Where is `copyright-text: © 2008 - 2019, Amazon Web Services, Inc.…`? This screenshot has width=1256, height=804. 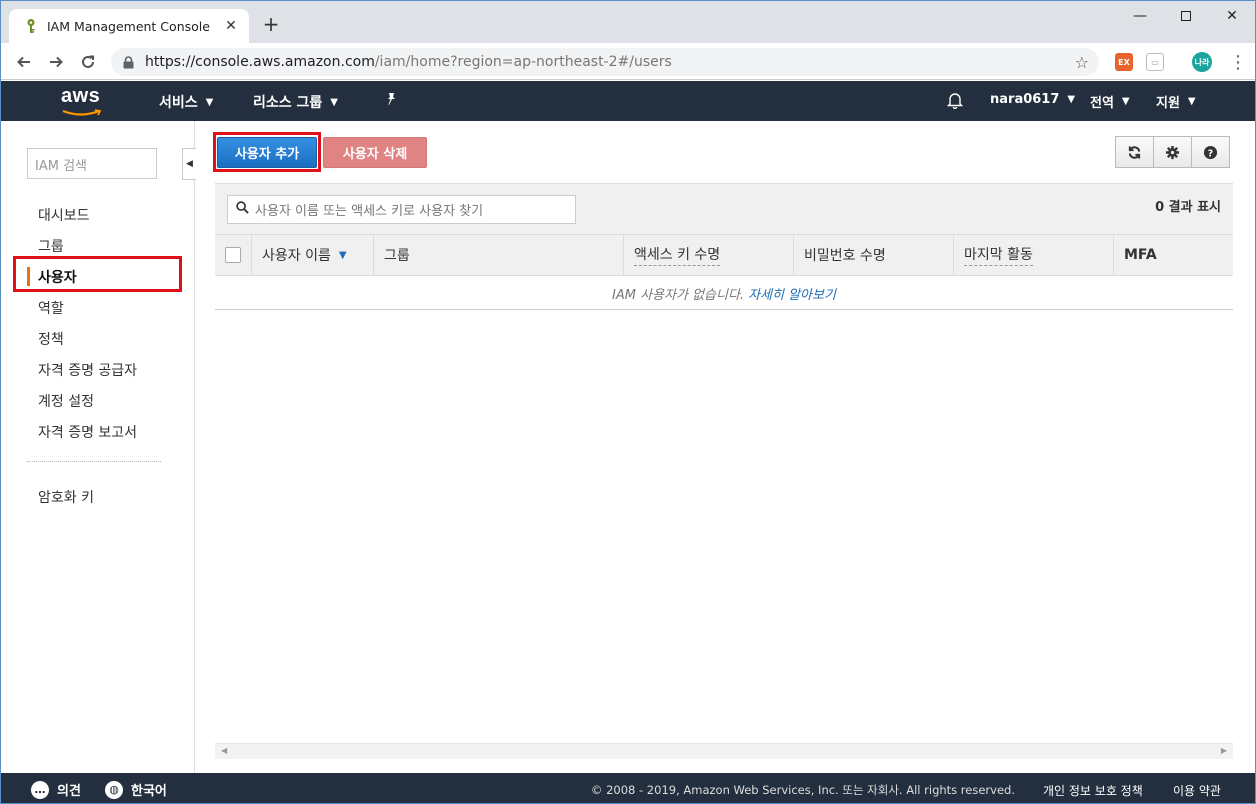 copyright-text: © 2008 - 2019, Amazon Web Services, Inc.… is located at coordinates (802, 790).